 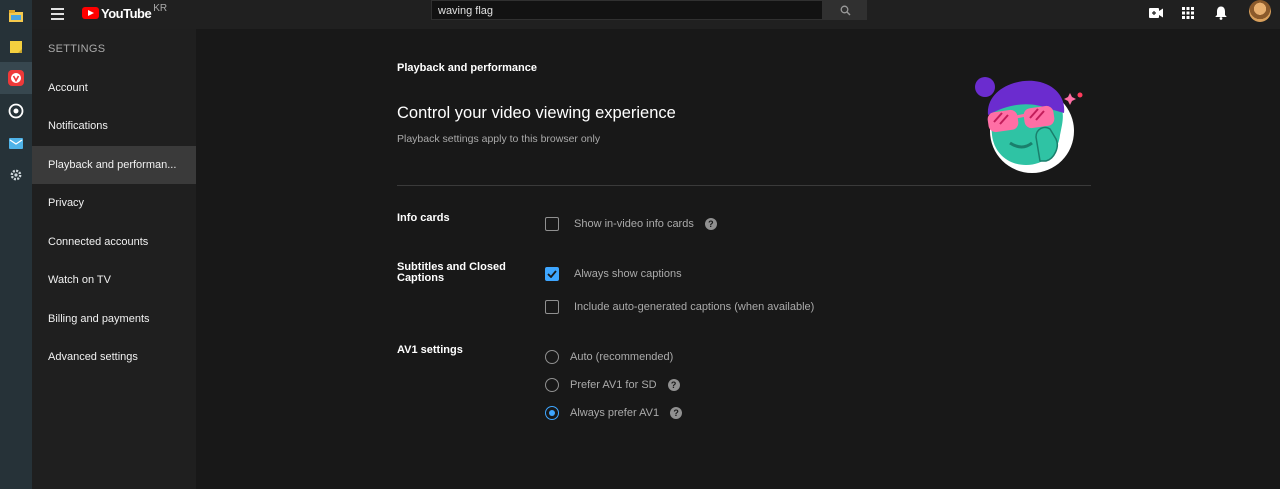 I want to click on create-video-icon, so click(x=1156, y=13).